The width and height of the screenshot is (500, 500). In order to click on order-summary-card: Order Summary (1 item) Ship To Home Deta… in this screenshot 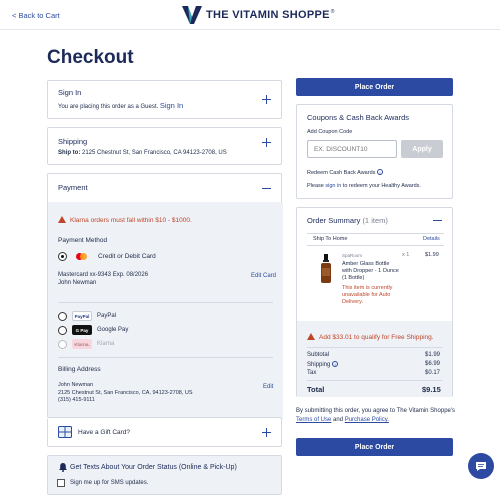, I will do `click(374, 302)`.